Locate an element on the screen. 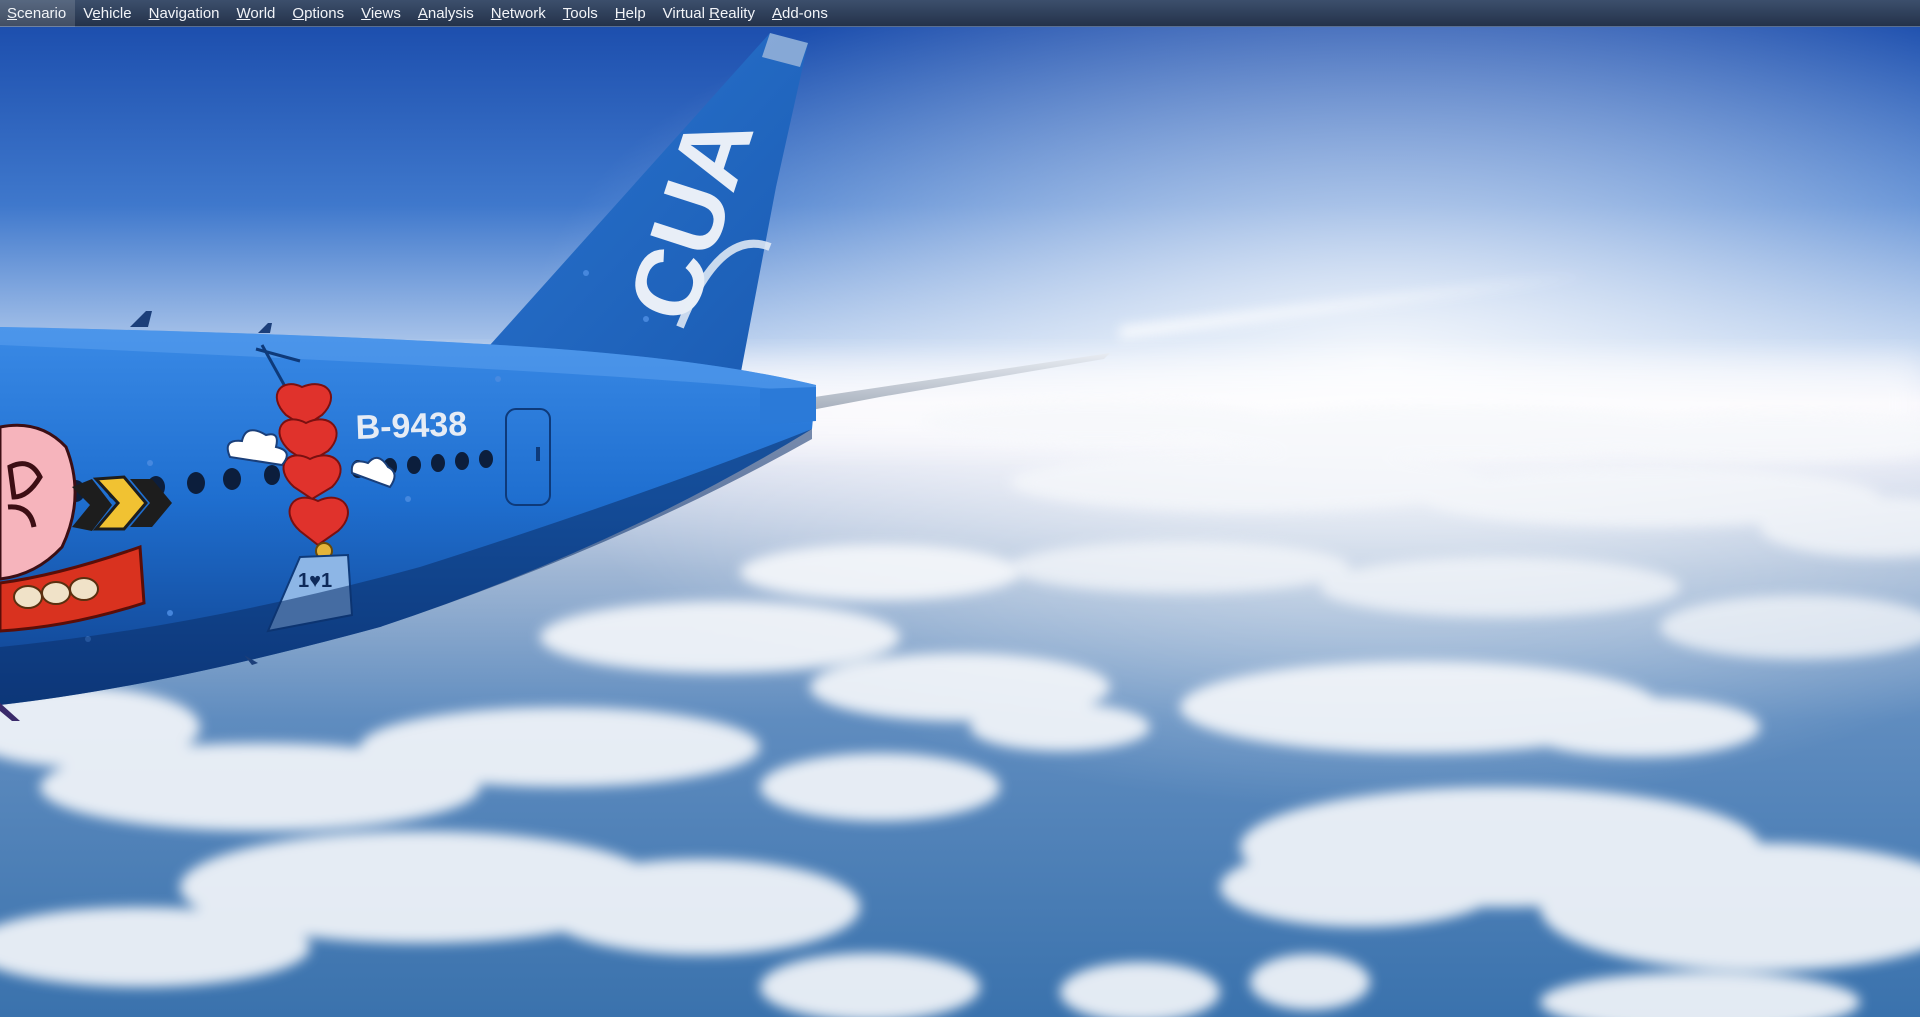 This screenshot has width=1920, height=1017. menu-network: Network is located at coordinates (519, 13).